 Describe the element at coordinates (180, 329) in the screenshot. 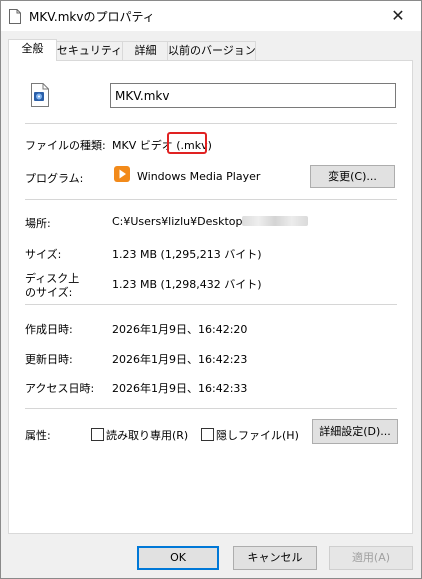

I see `created-value: 2026年1月9日、16:42:20` at that location.